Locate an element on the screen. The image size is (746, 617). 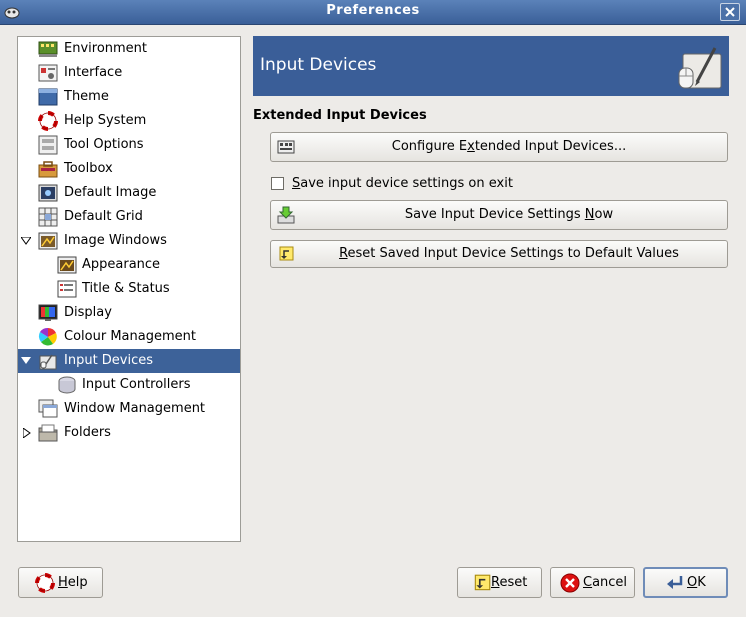
sidebar-item-label: Title & Status is located at coordinates (126, 288).